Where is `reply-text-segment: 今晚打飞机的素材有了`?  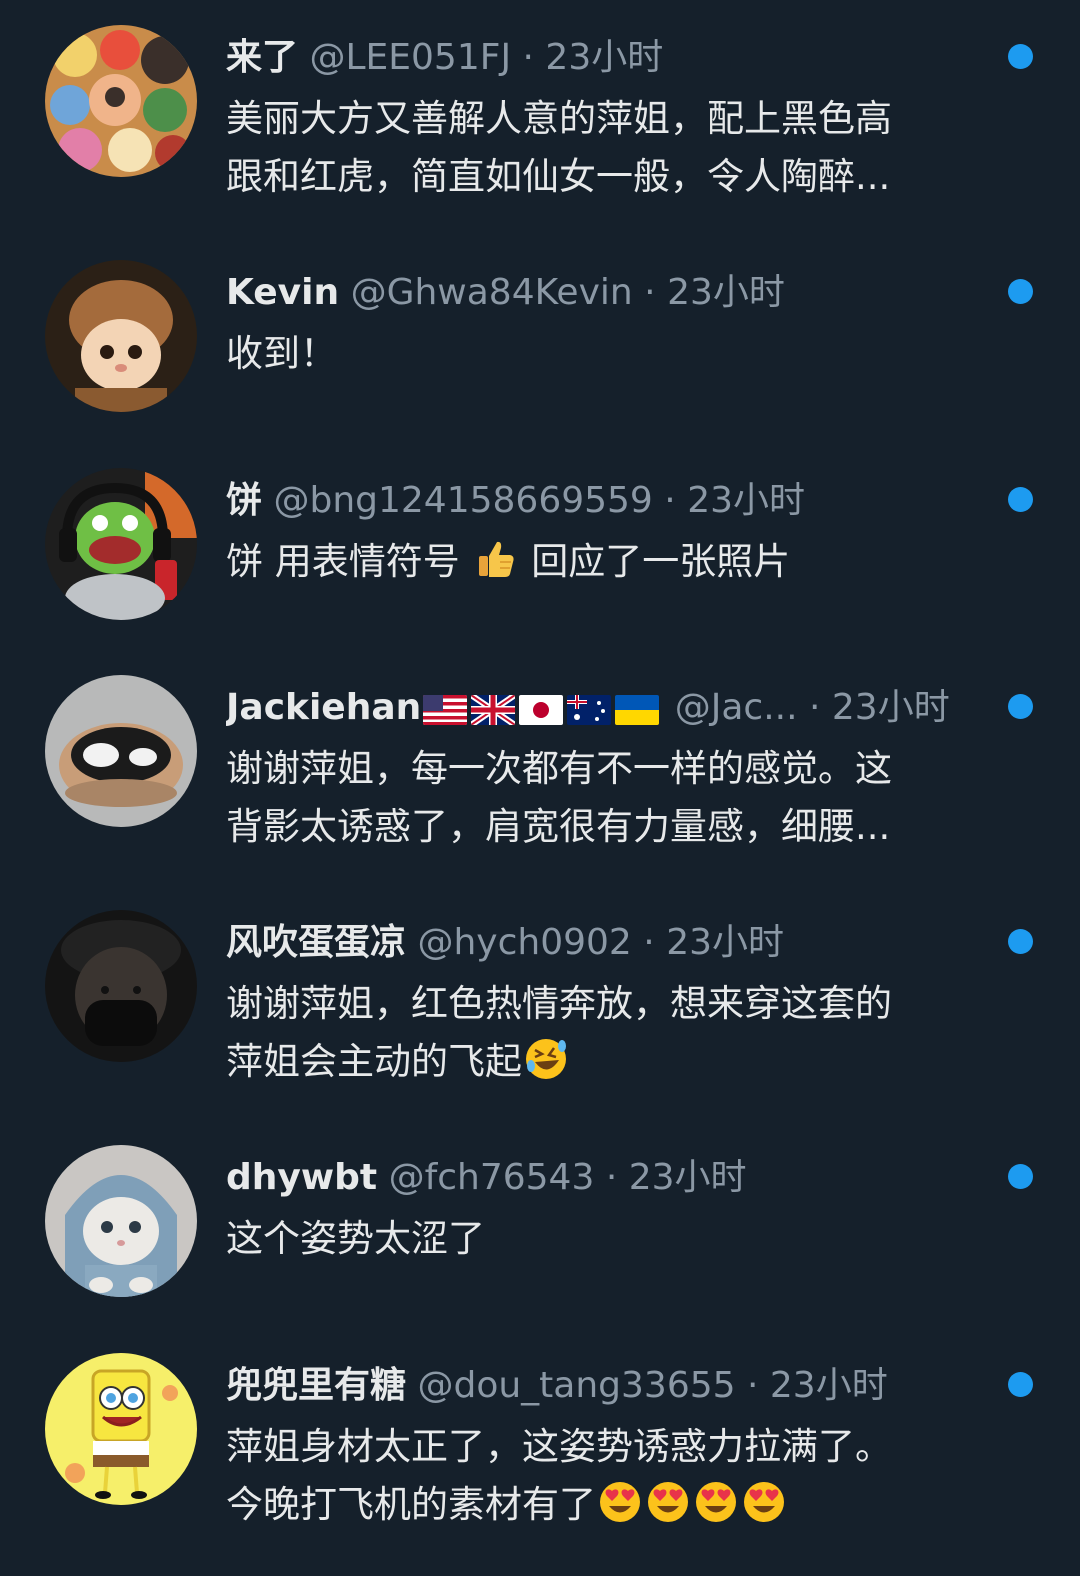
reply-text-segment: 今晚打飞机的素材有了 is located at coordinates (411, 1504).